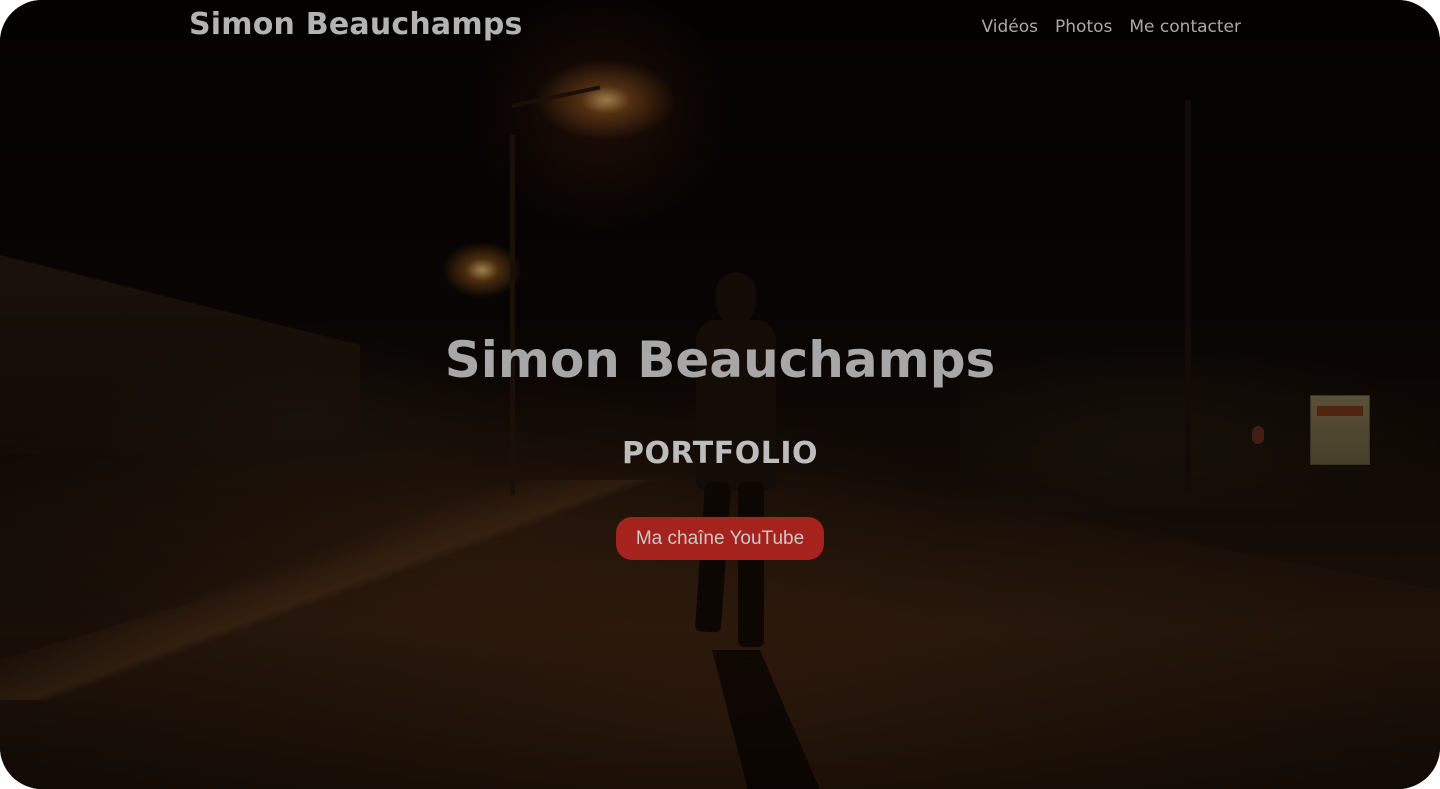 The width and height of the screenshot is (1440, 789). I want to click on nav-links: Vidéos Photos Me contacter, so click(1111, 27).